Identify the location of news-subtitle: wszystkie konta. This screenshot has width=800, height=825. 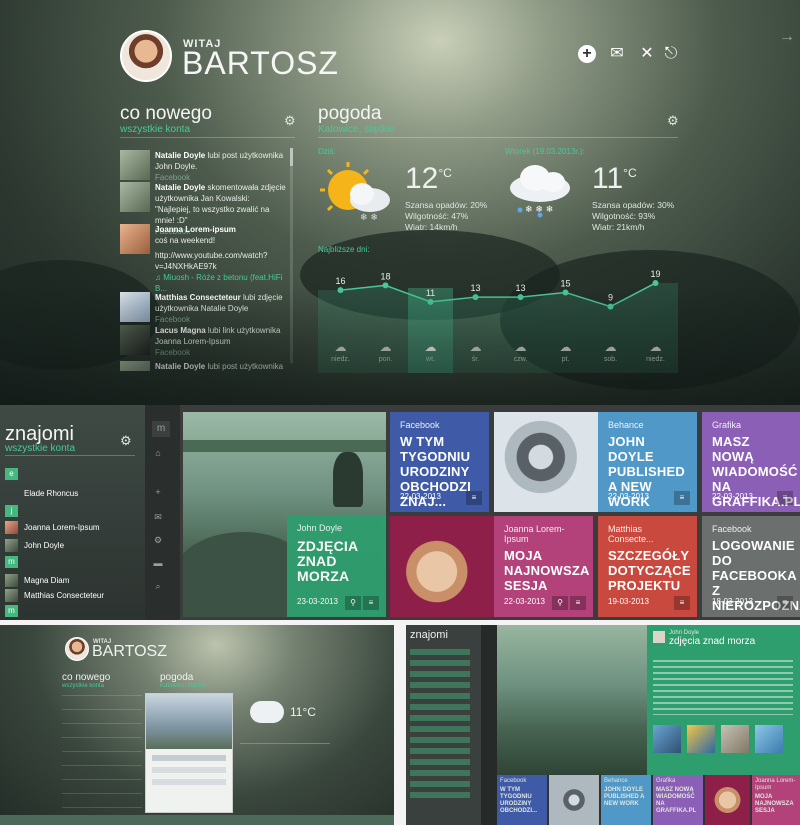
(155, 129).